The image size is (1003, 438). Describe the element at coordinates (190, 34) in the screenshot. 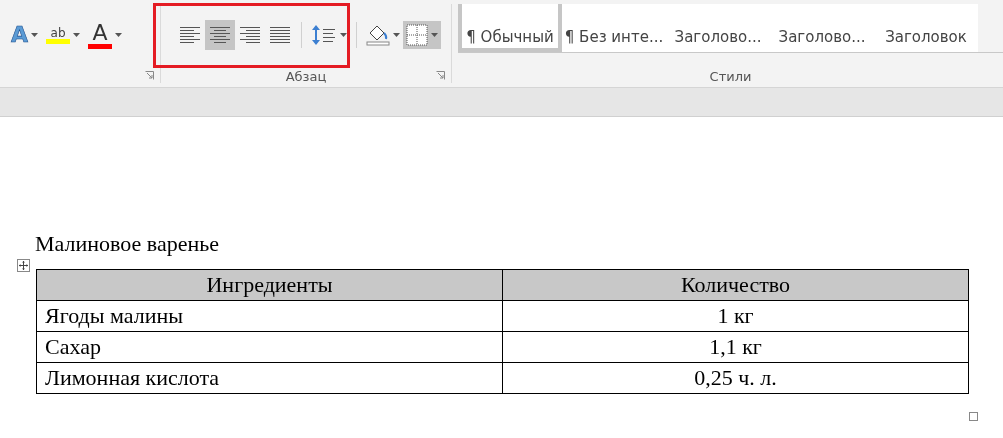

I see `align-left-icon` at that location.